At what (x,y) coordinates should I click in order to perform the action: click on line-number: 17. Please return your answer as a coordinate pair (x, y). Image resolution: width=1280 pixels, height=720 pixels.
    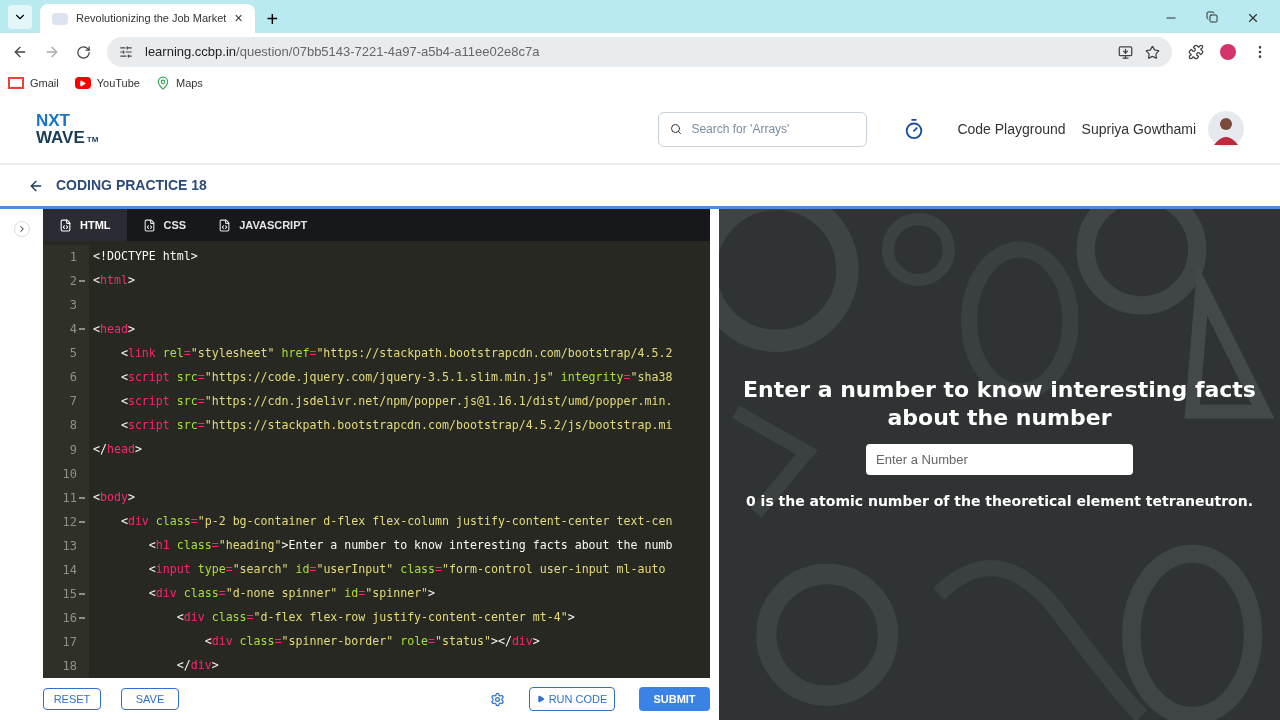
    Looking at the image, I should click on (69, 643).